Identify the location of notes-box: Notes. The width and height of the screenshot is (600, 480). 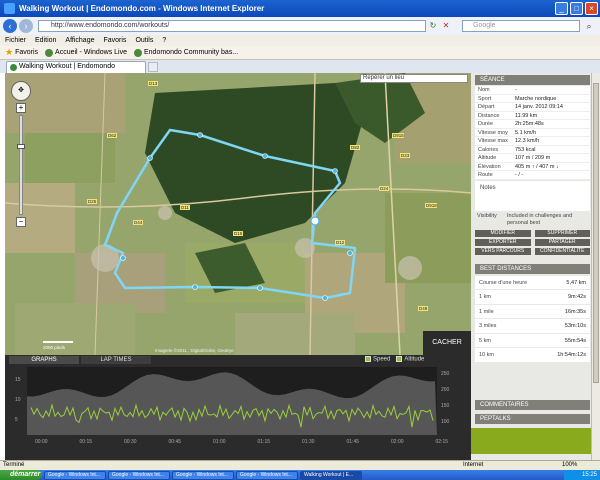
(532, 195).